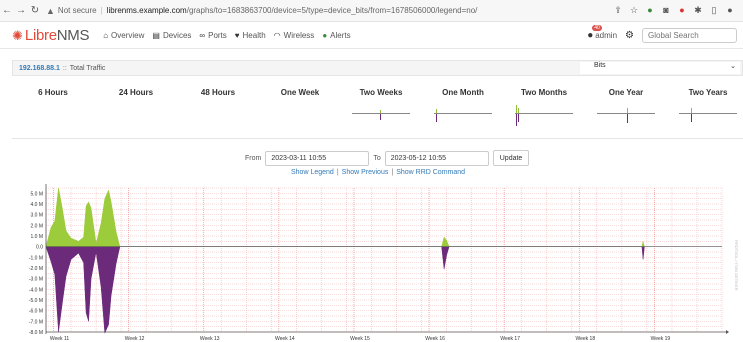 The height and width of the screenshot is (342, 743). What do you see at coordinates (36, 194) in the screenshot?
I see `y-tick-label: 5.0 M` at bounding box center [36, 194].